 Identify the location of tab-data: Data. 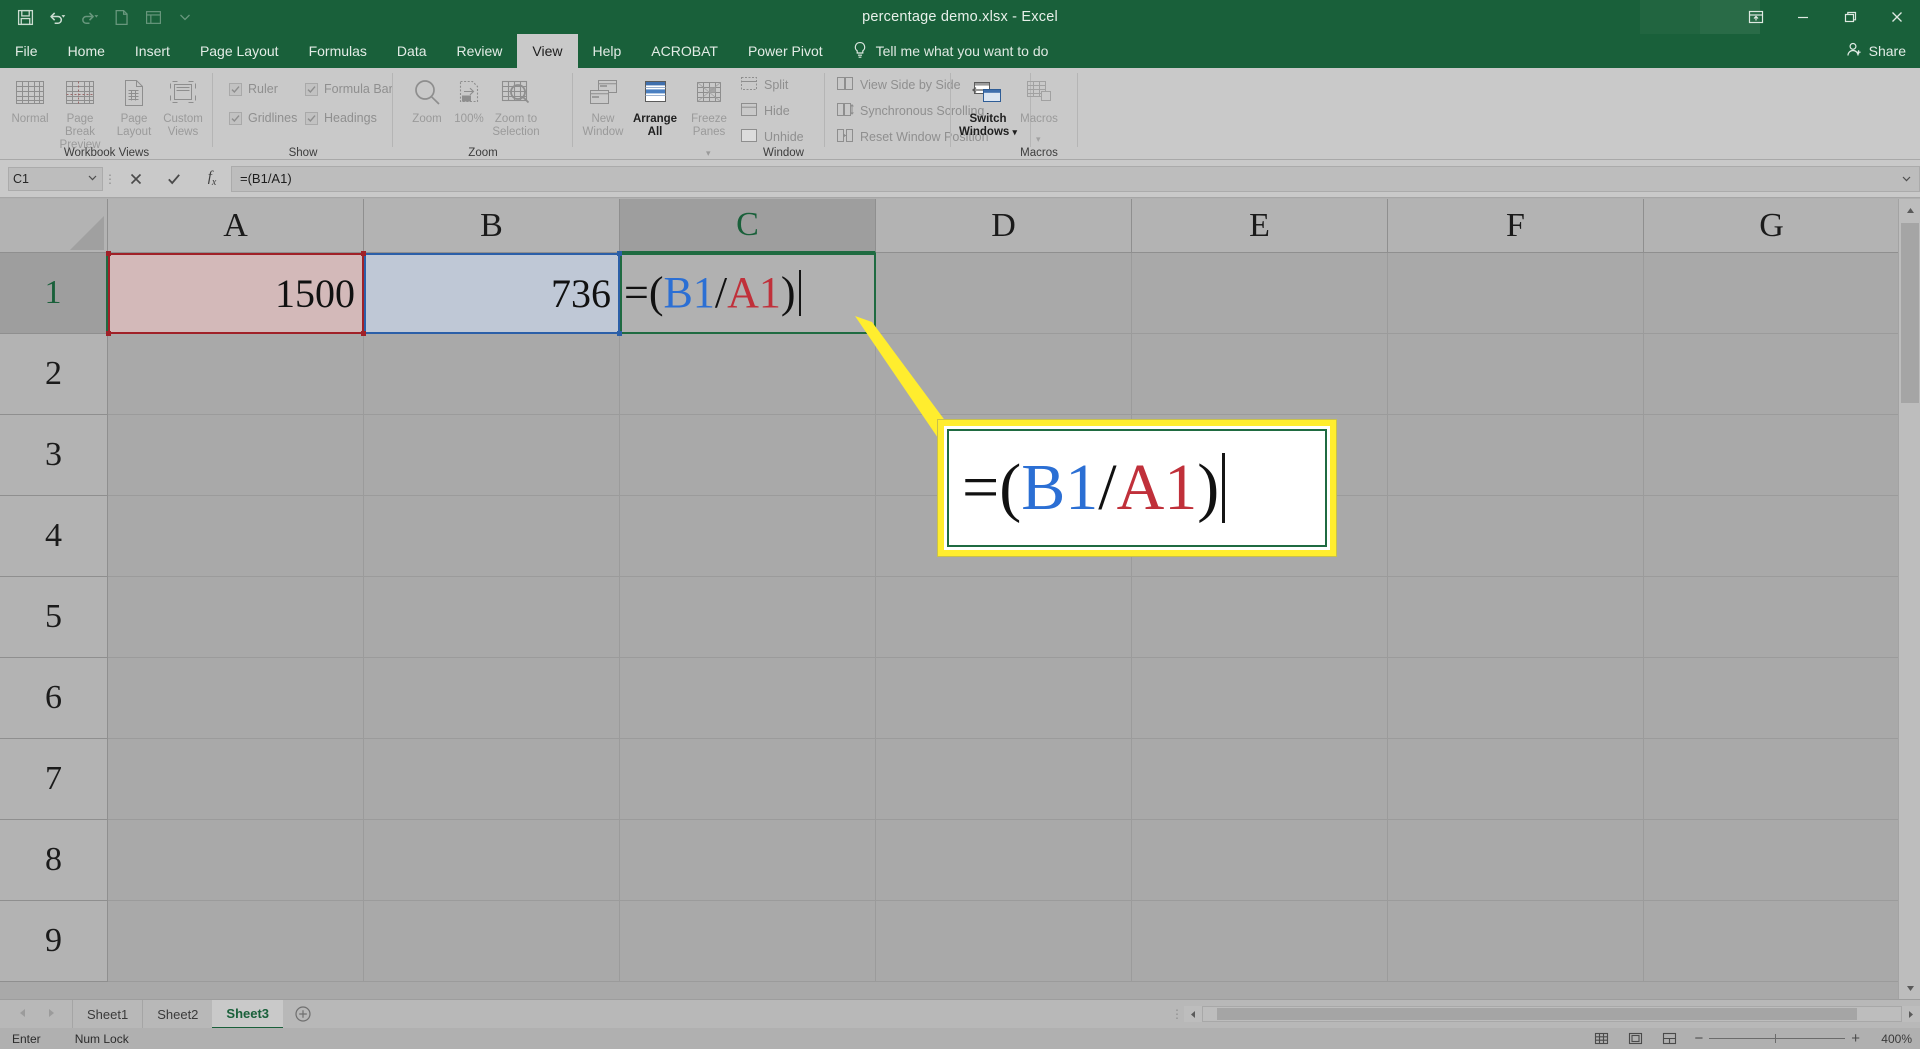
(412, 51).